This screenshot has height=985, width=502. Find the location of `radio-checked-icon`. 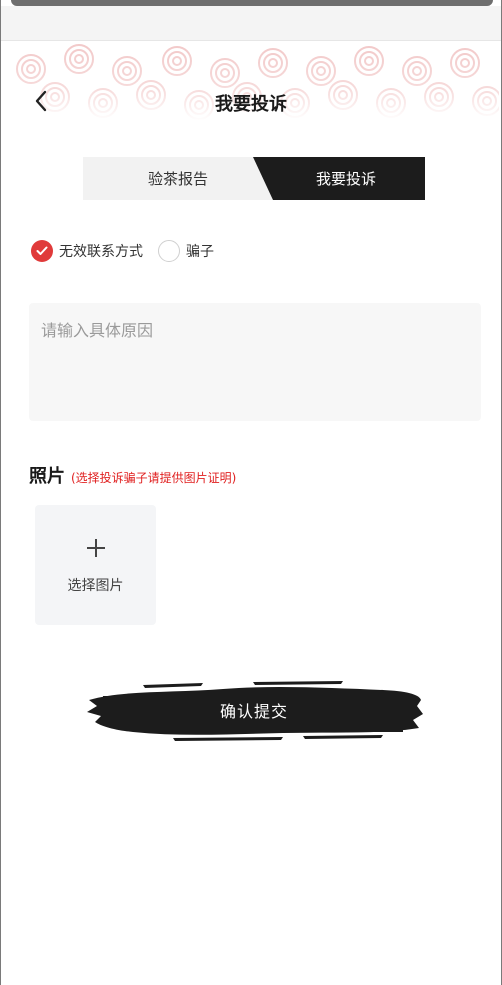

radio-checked-icon is located at coordinates (42, 251).